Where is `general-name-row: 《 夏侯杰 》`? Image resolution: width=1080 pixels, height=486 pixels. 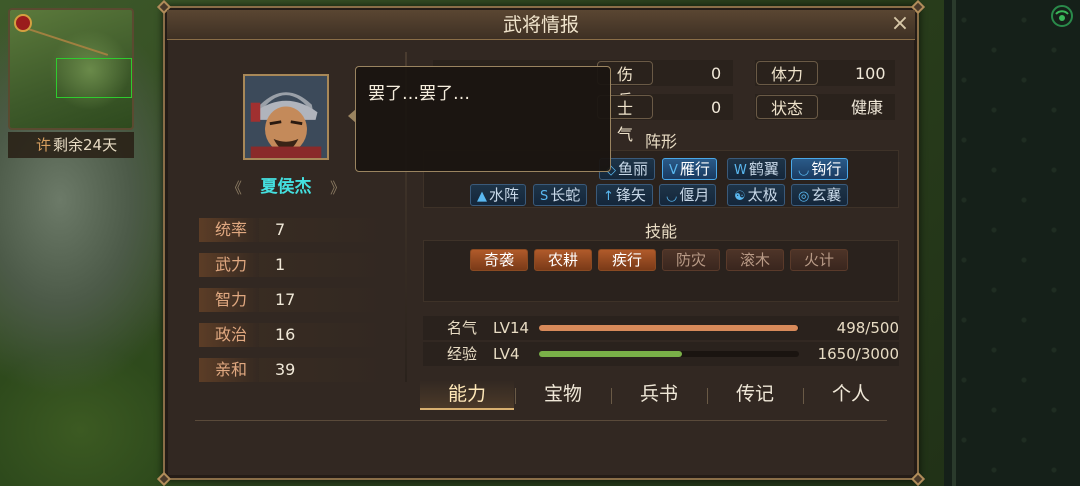
general-name-row: 《 夏侯杰 》 is located at coordinates (286, 187).